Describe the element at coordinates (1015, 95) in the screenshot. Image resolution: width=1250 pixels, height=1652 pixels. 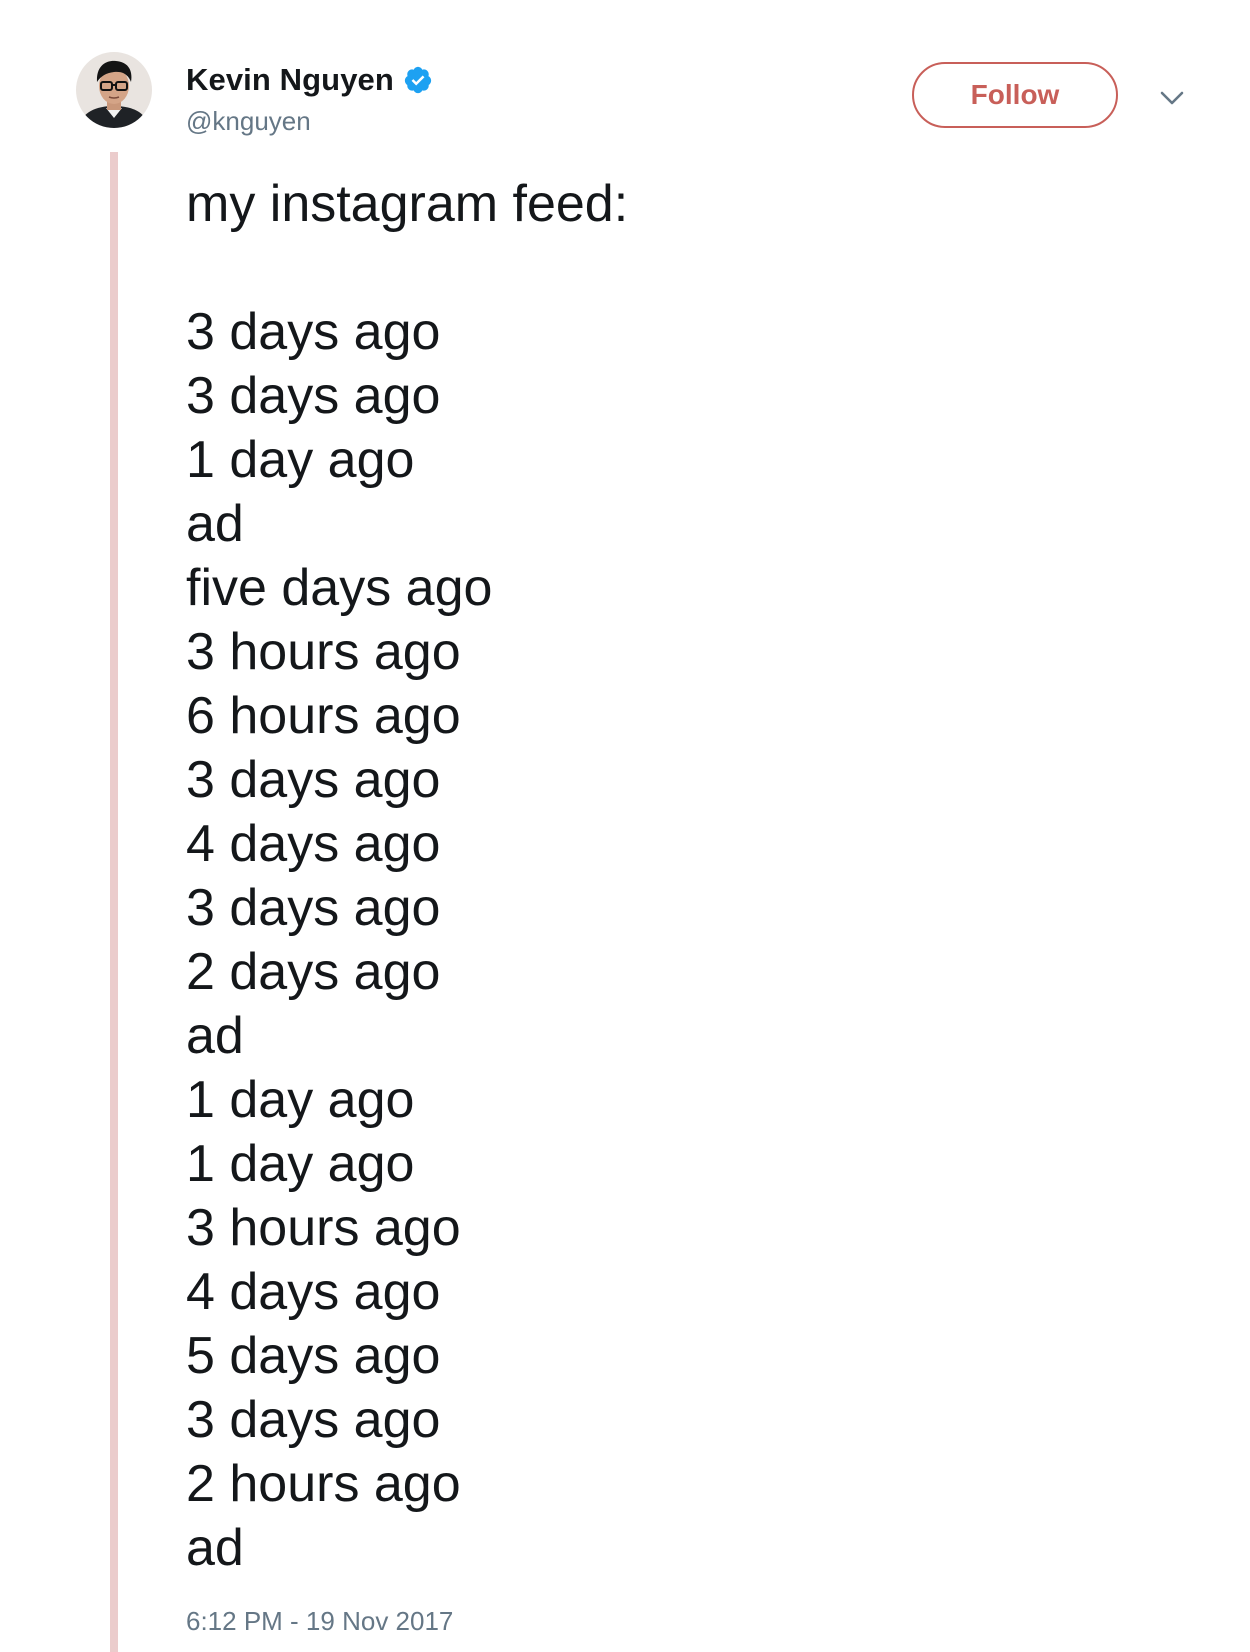
I see `follow-button: Follow` at that location.